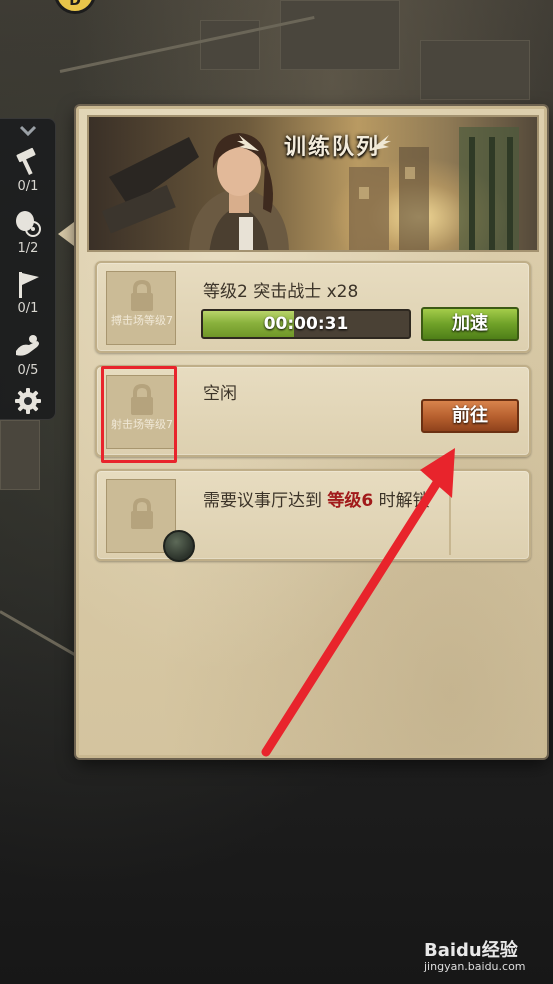 This screenshot has height=984, width=553. I want to click on queue-status: 空闲, so click(220, 394).